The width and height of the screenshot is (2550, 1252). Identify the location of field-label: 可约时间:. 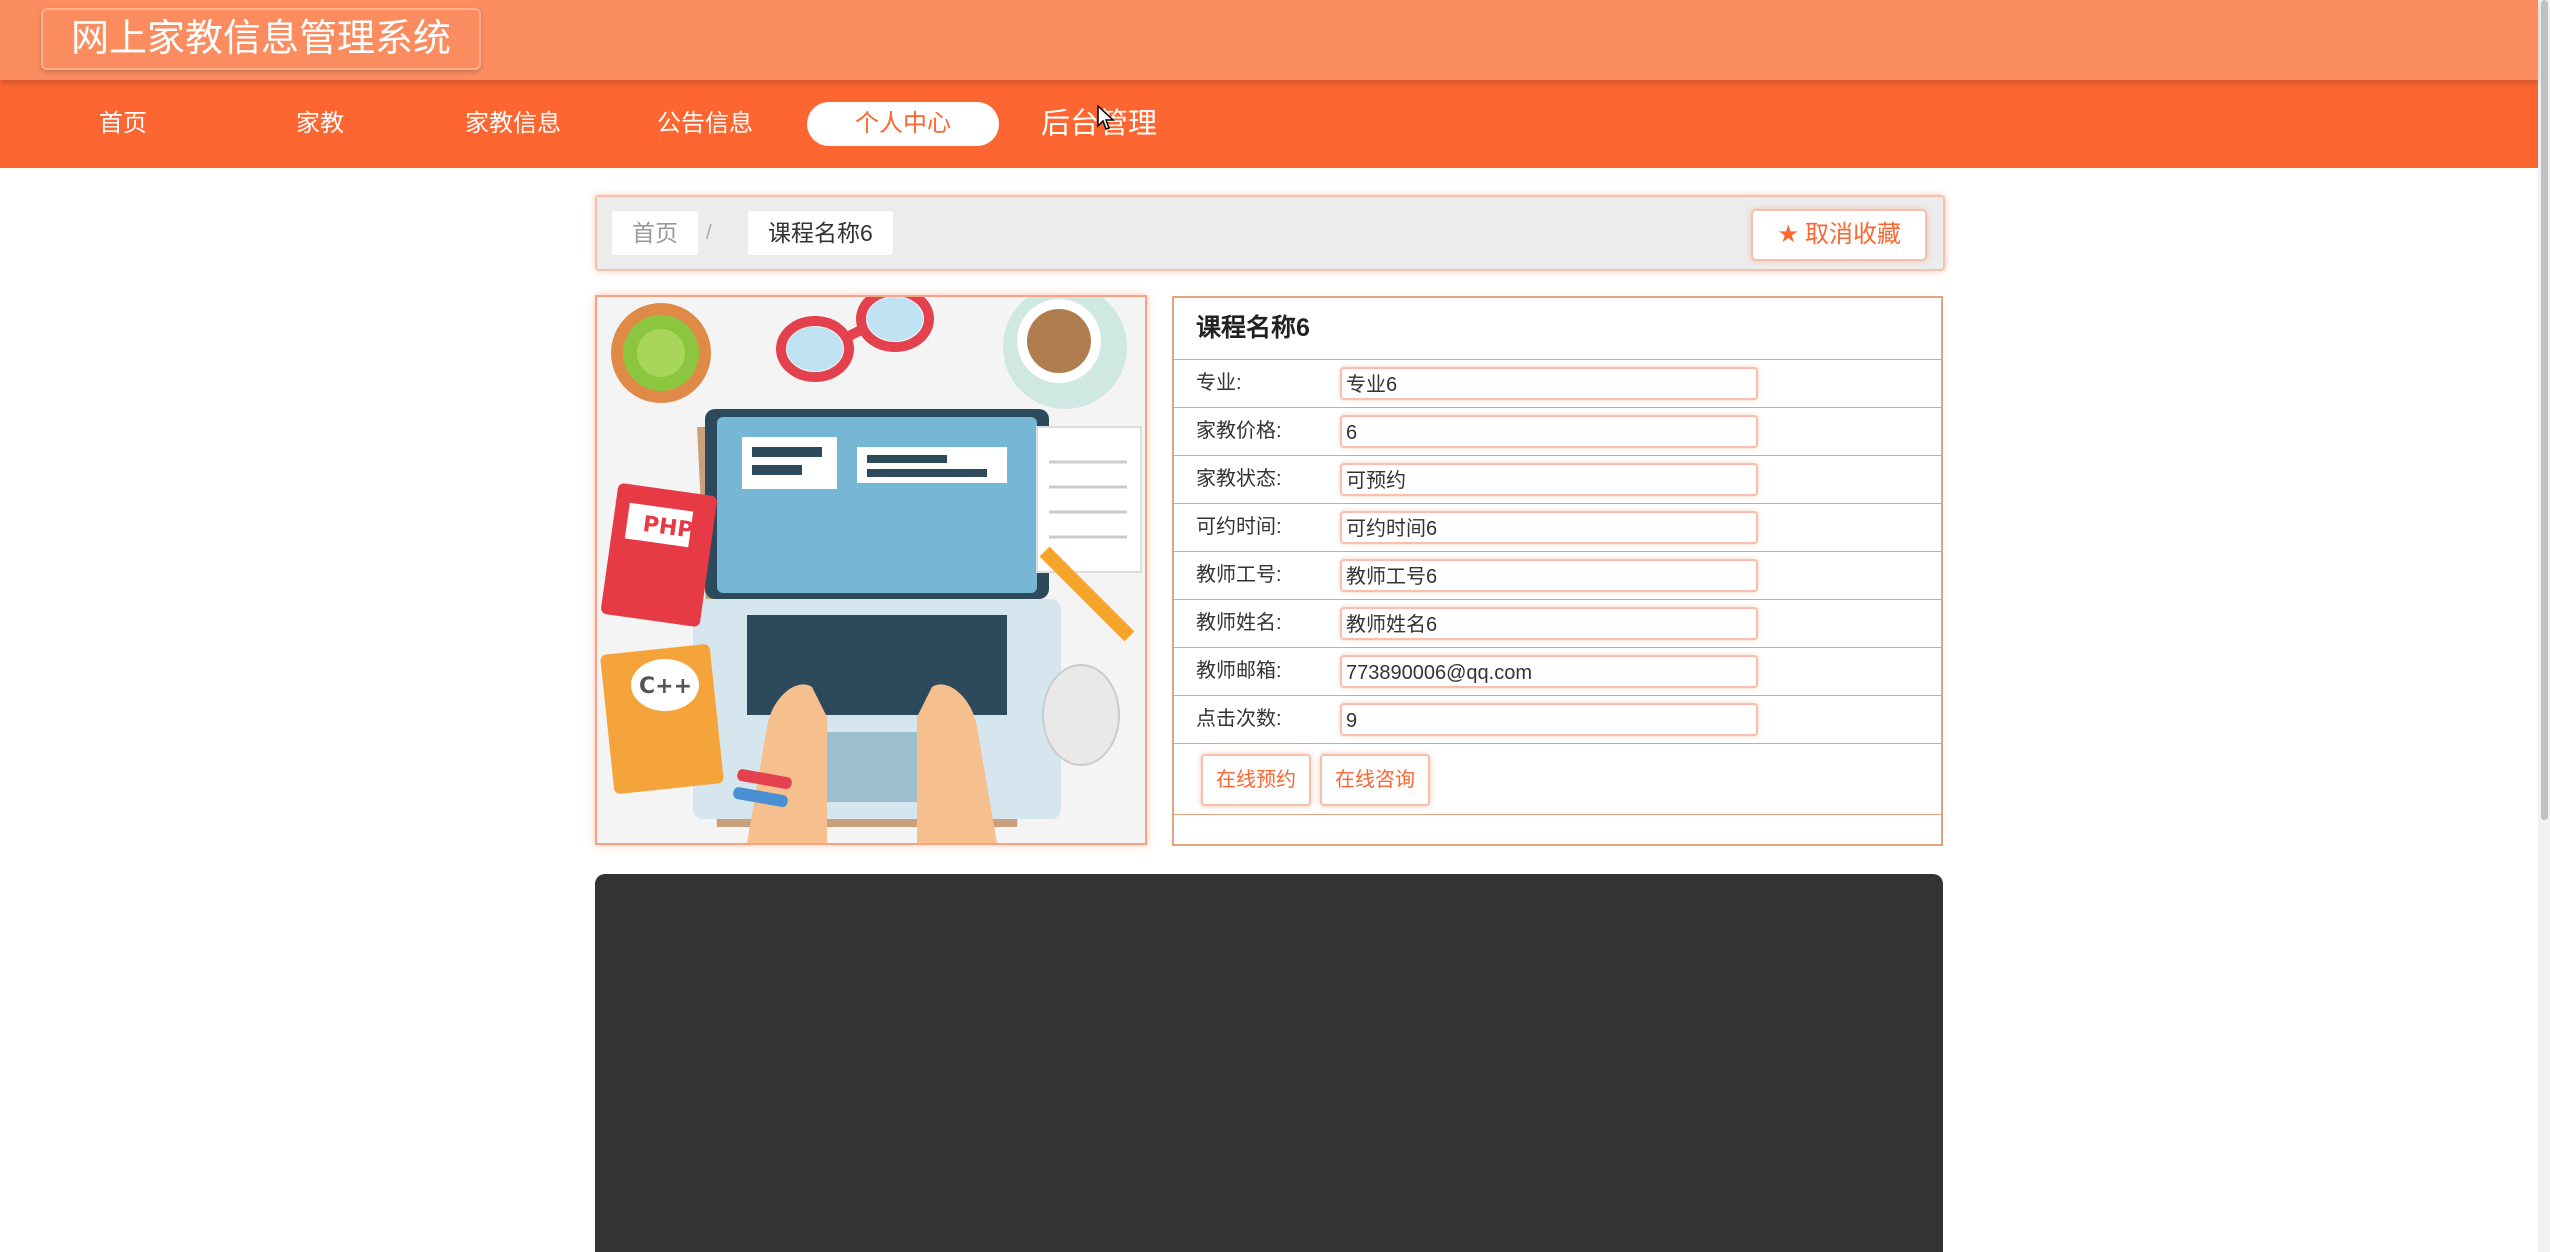
(1239, 527).